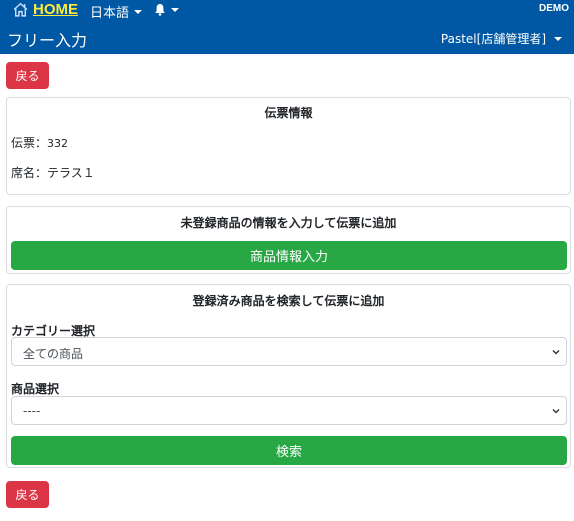 The image size is (574, 521). What do you see at coordinates (288, 240) in the screenshot?
I see `unregistered-product-card: 未登録商品の情報を入力して伝票に追加 商品情報入力` at bounding box center [288, 240].